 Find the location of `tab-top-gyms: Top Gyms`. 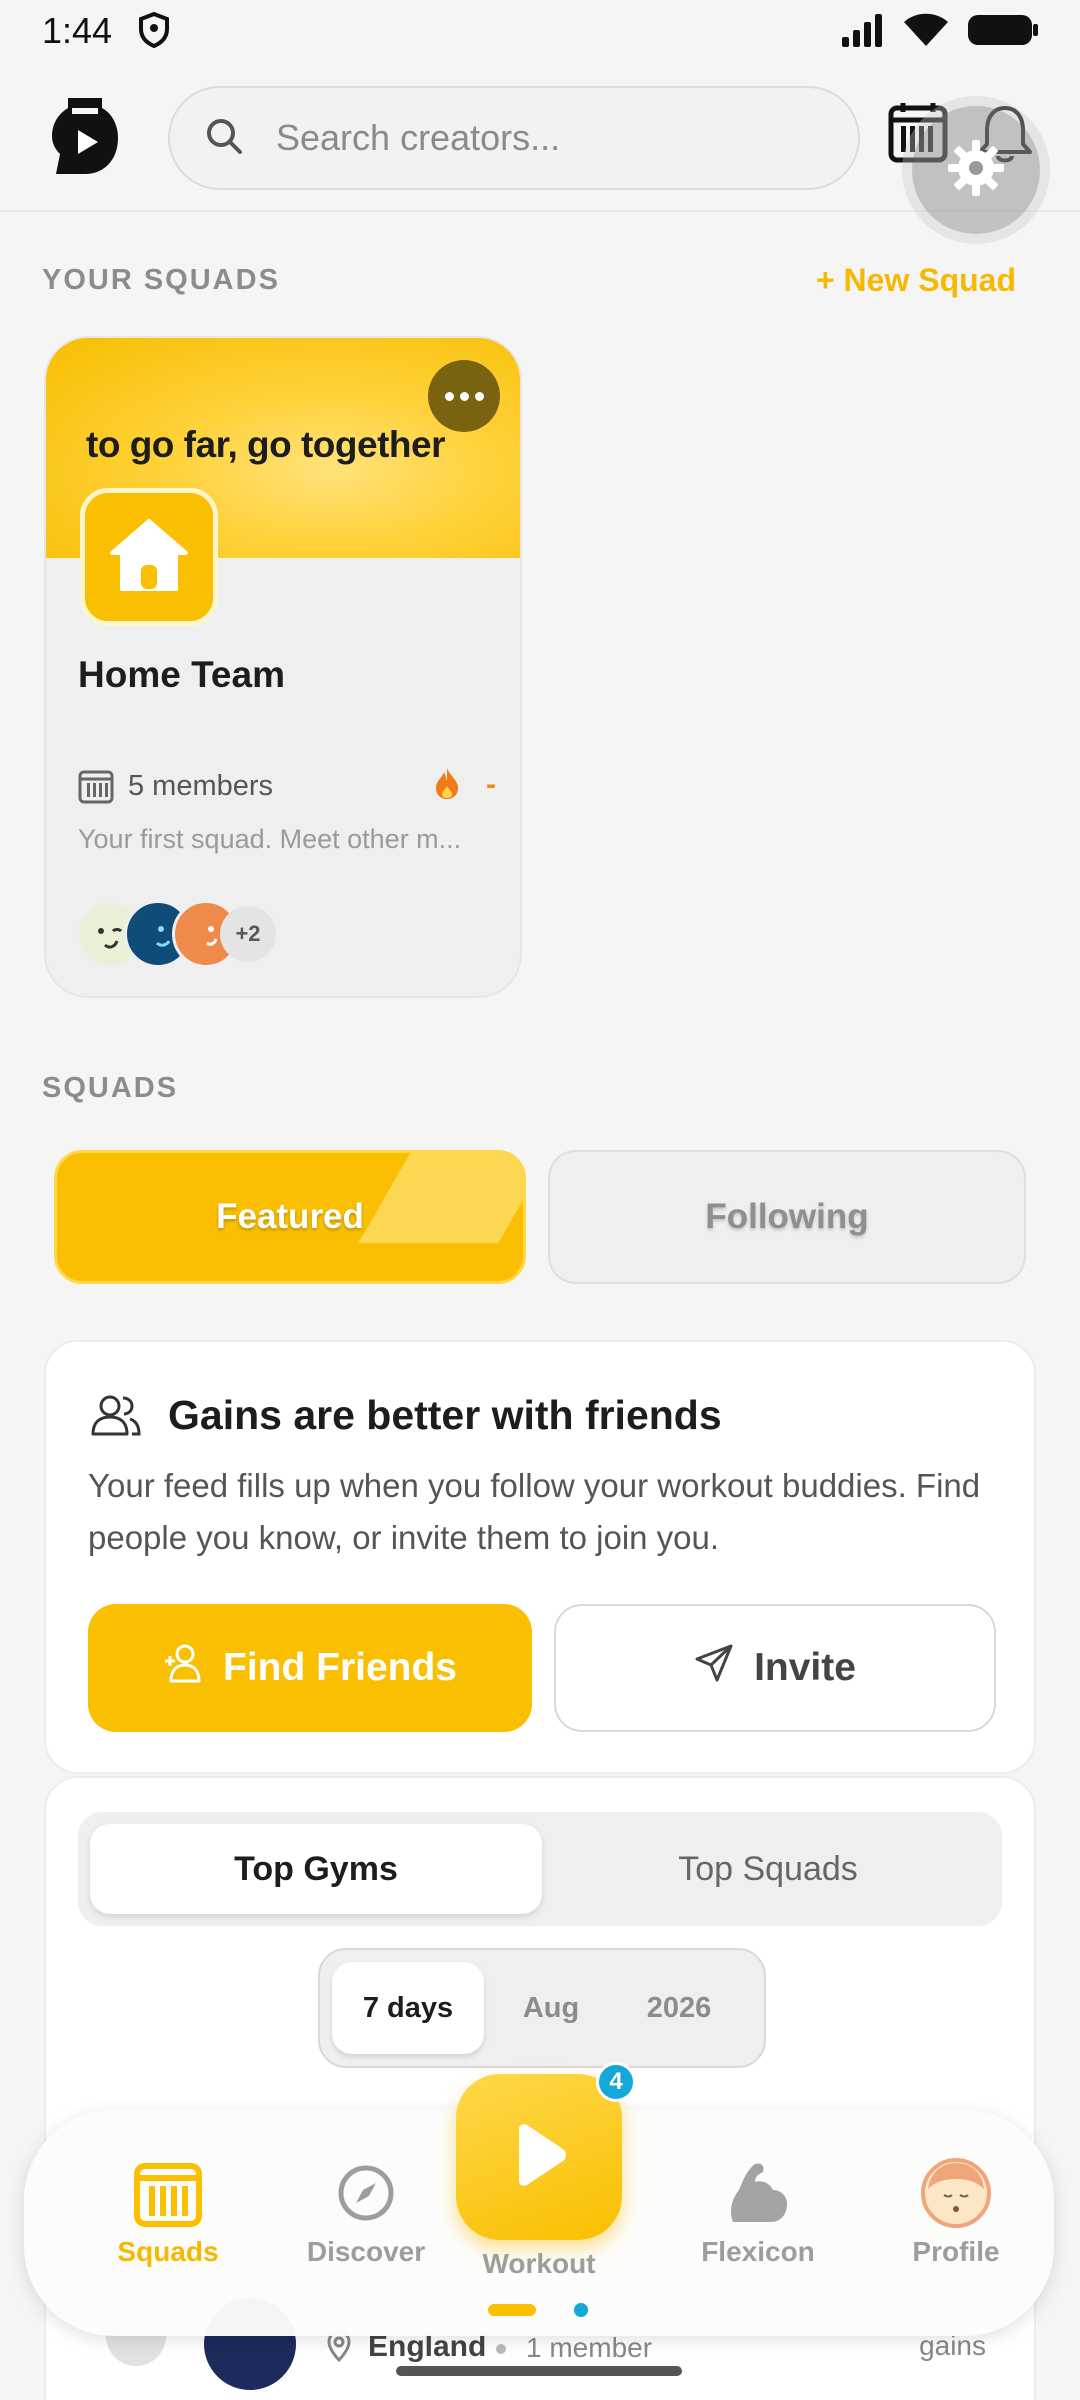

tab-top-gyms: Top Gyms is located at coordinates (316, 1869).